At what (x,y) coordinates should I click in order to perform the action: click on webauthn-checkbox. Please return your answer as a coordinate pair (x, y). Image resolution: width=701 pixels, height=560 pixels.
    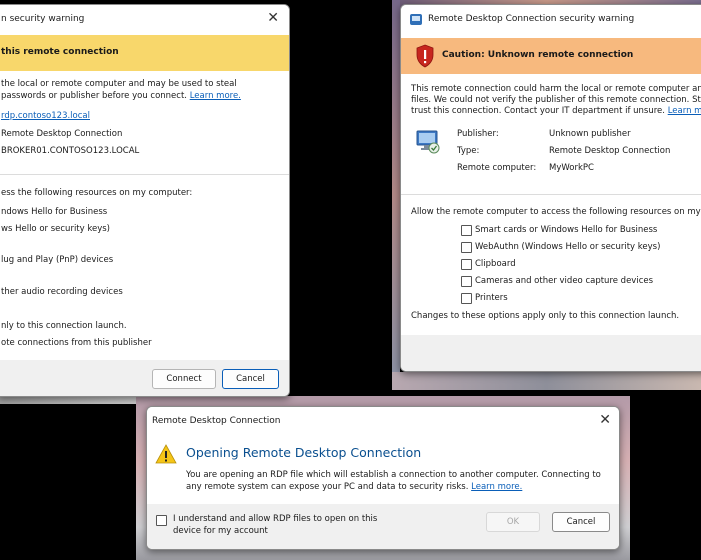
    Looking at the image, I should click on (466, 247).